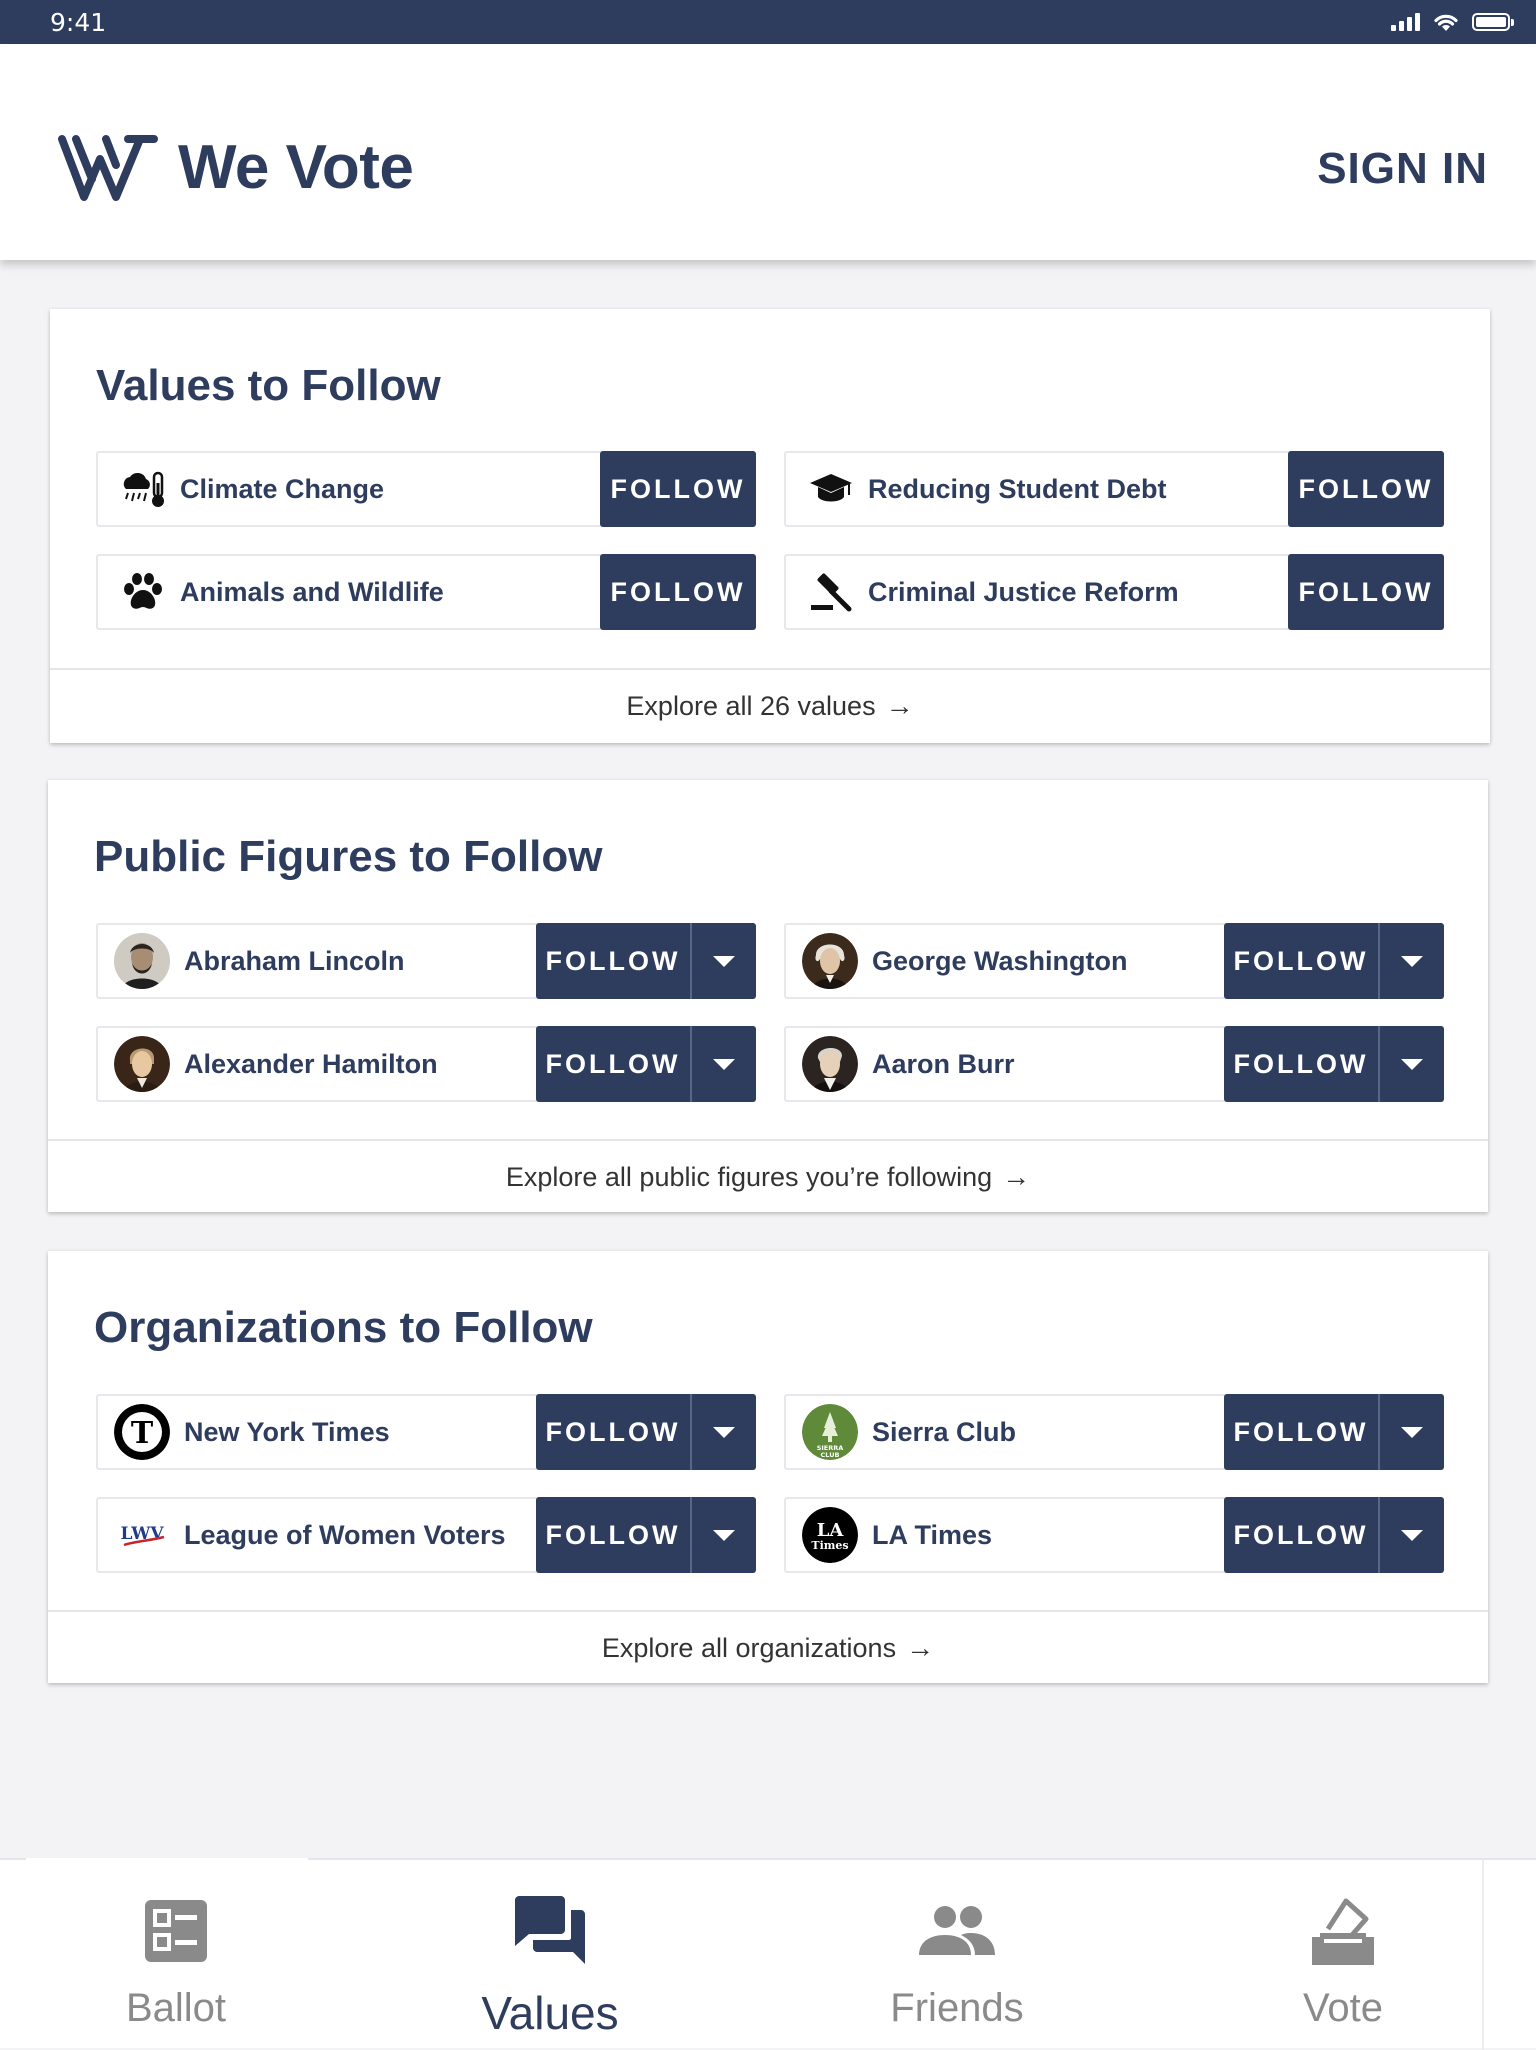  I want to click on nav-label: Values, so click(550, 2013).